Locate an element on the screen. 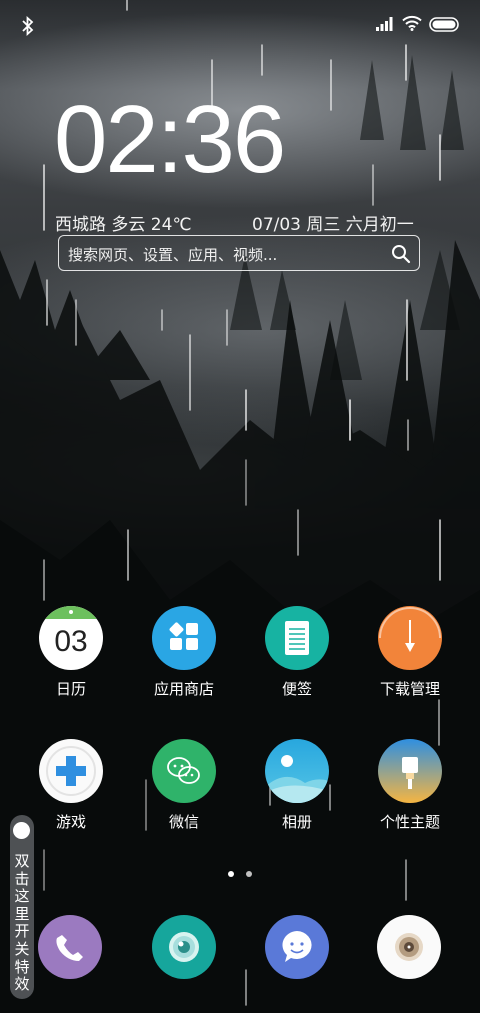  calendar-icon: 03 is located at coordinates (71, 638).